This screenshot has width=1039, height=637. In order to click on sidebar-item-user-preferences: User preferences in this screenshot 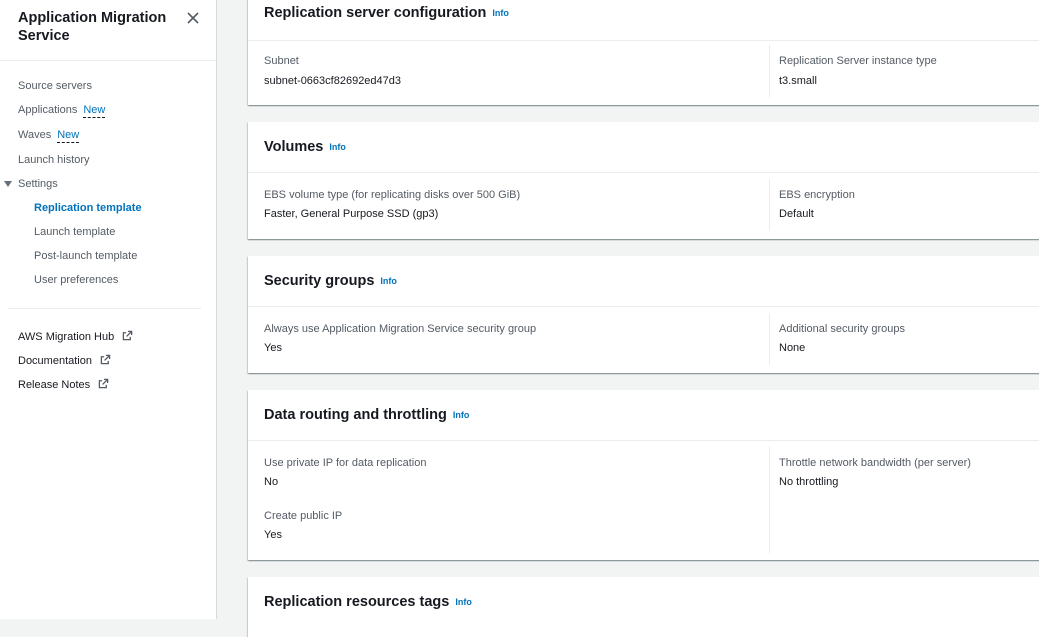, I will do `click(76, 280)`.